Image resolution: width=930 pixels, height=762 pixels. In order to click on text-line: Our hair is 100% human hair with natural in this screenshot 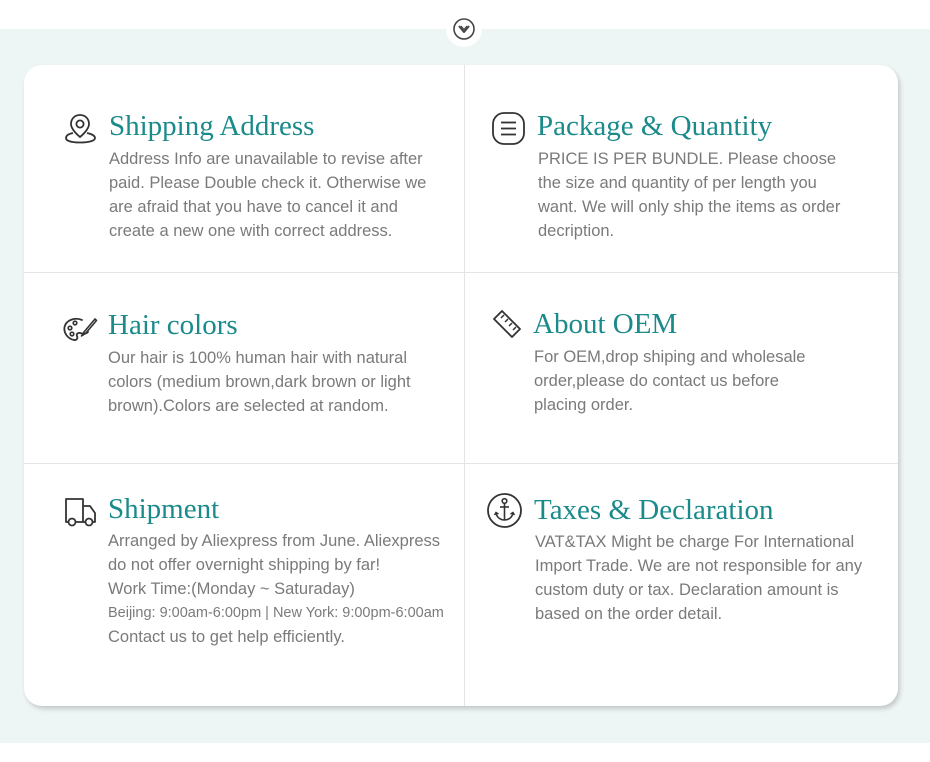, I will do `click(257, 358)`.